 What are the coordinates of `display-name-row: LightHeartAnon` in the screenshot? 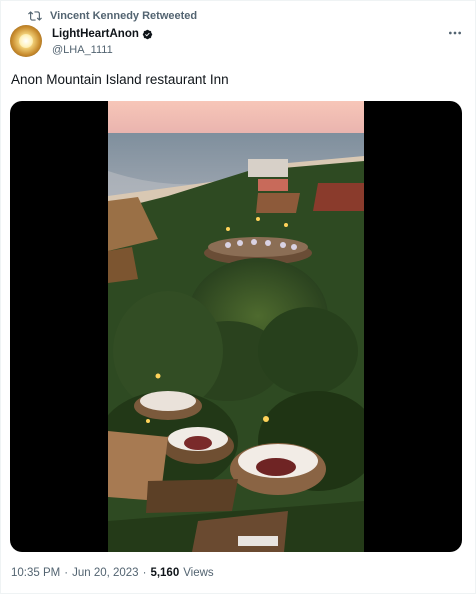 It's located at (102, 34).